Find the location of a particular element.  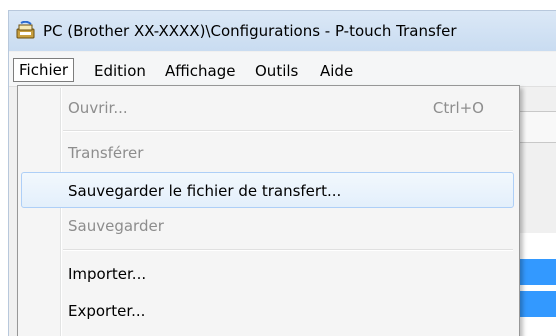

toolbar-button-partial is located at coordinates (535, 127).